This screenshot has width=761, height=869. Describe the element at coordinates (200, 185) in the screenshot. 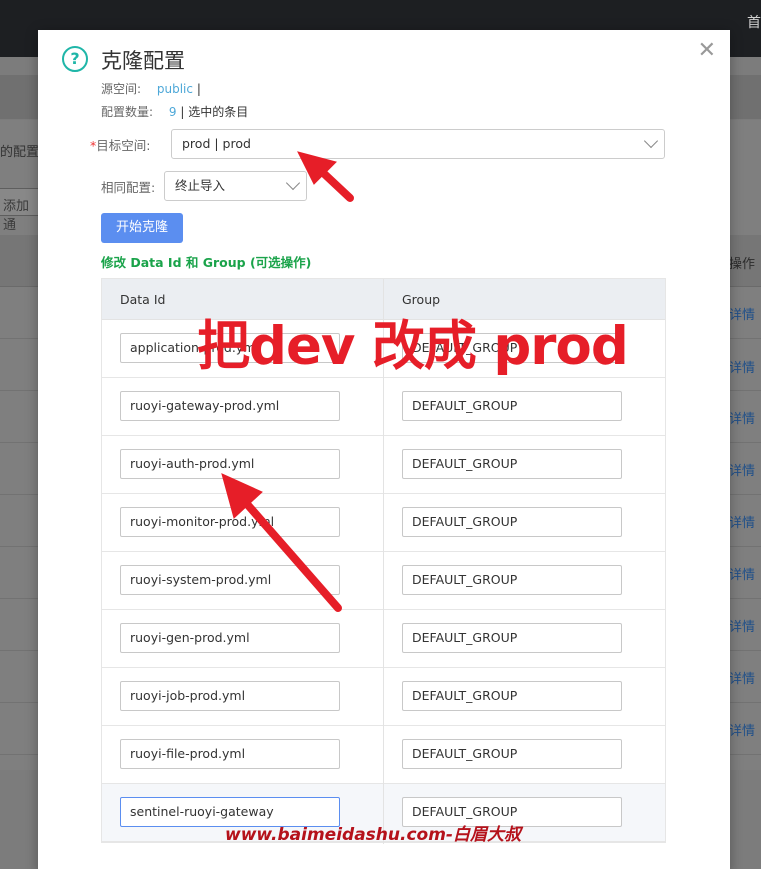

I see `same-config-value: 终止导入` at that location.